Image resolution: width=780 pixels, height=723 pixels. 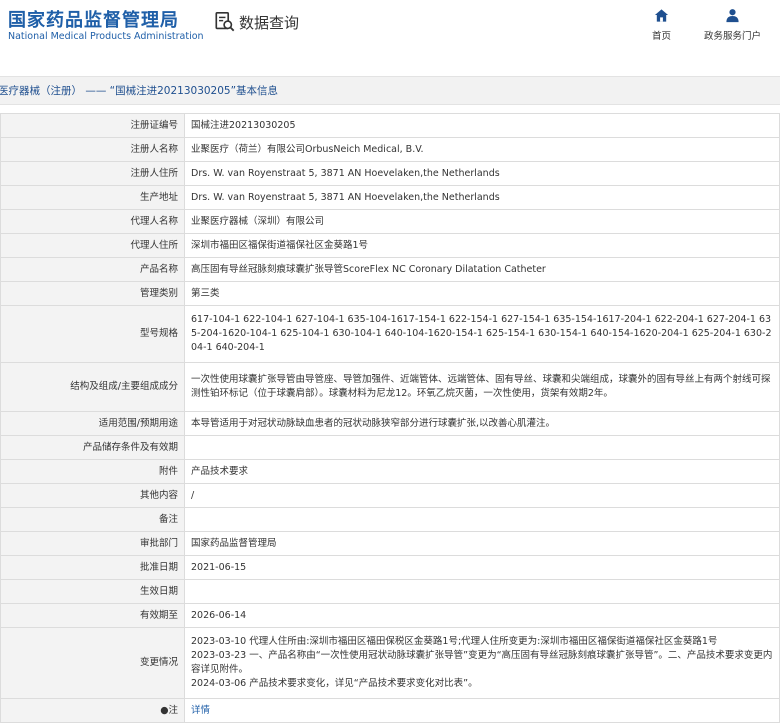 I want to click on home-icon, so click(x=661, y=15).